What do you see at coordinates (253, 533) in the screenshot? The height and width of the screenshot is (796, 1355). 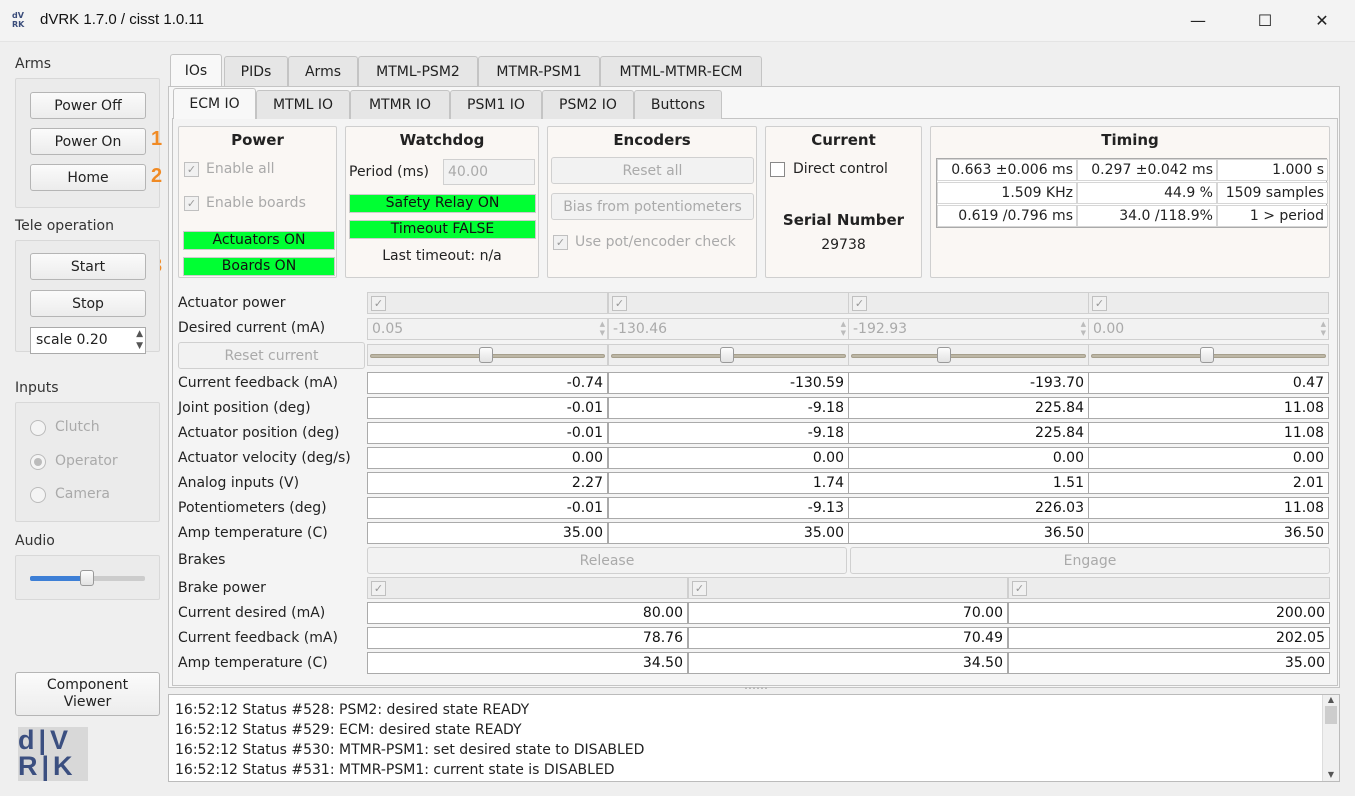 I see `row-label: Amp temperature (C)` at bounding box center [253, 533].